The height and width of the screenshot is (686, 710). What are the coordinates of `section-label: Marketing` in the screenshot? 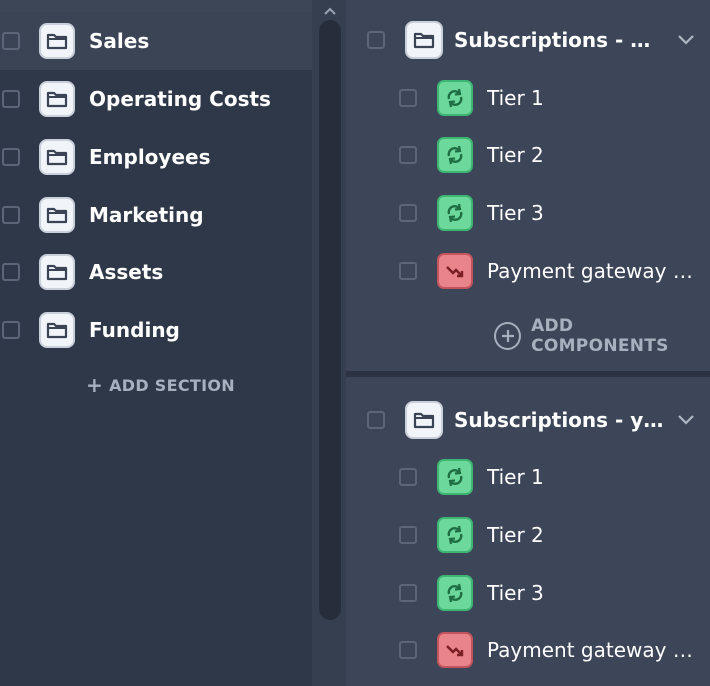 It's located at (146, 215).